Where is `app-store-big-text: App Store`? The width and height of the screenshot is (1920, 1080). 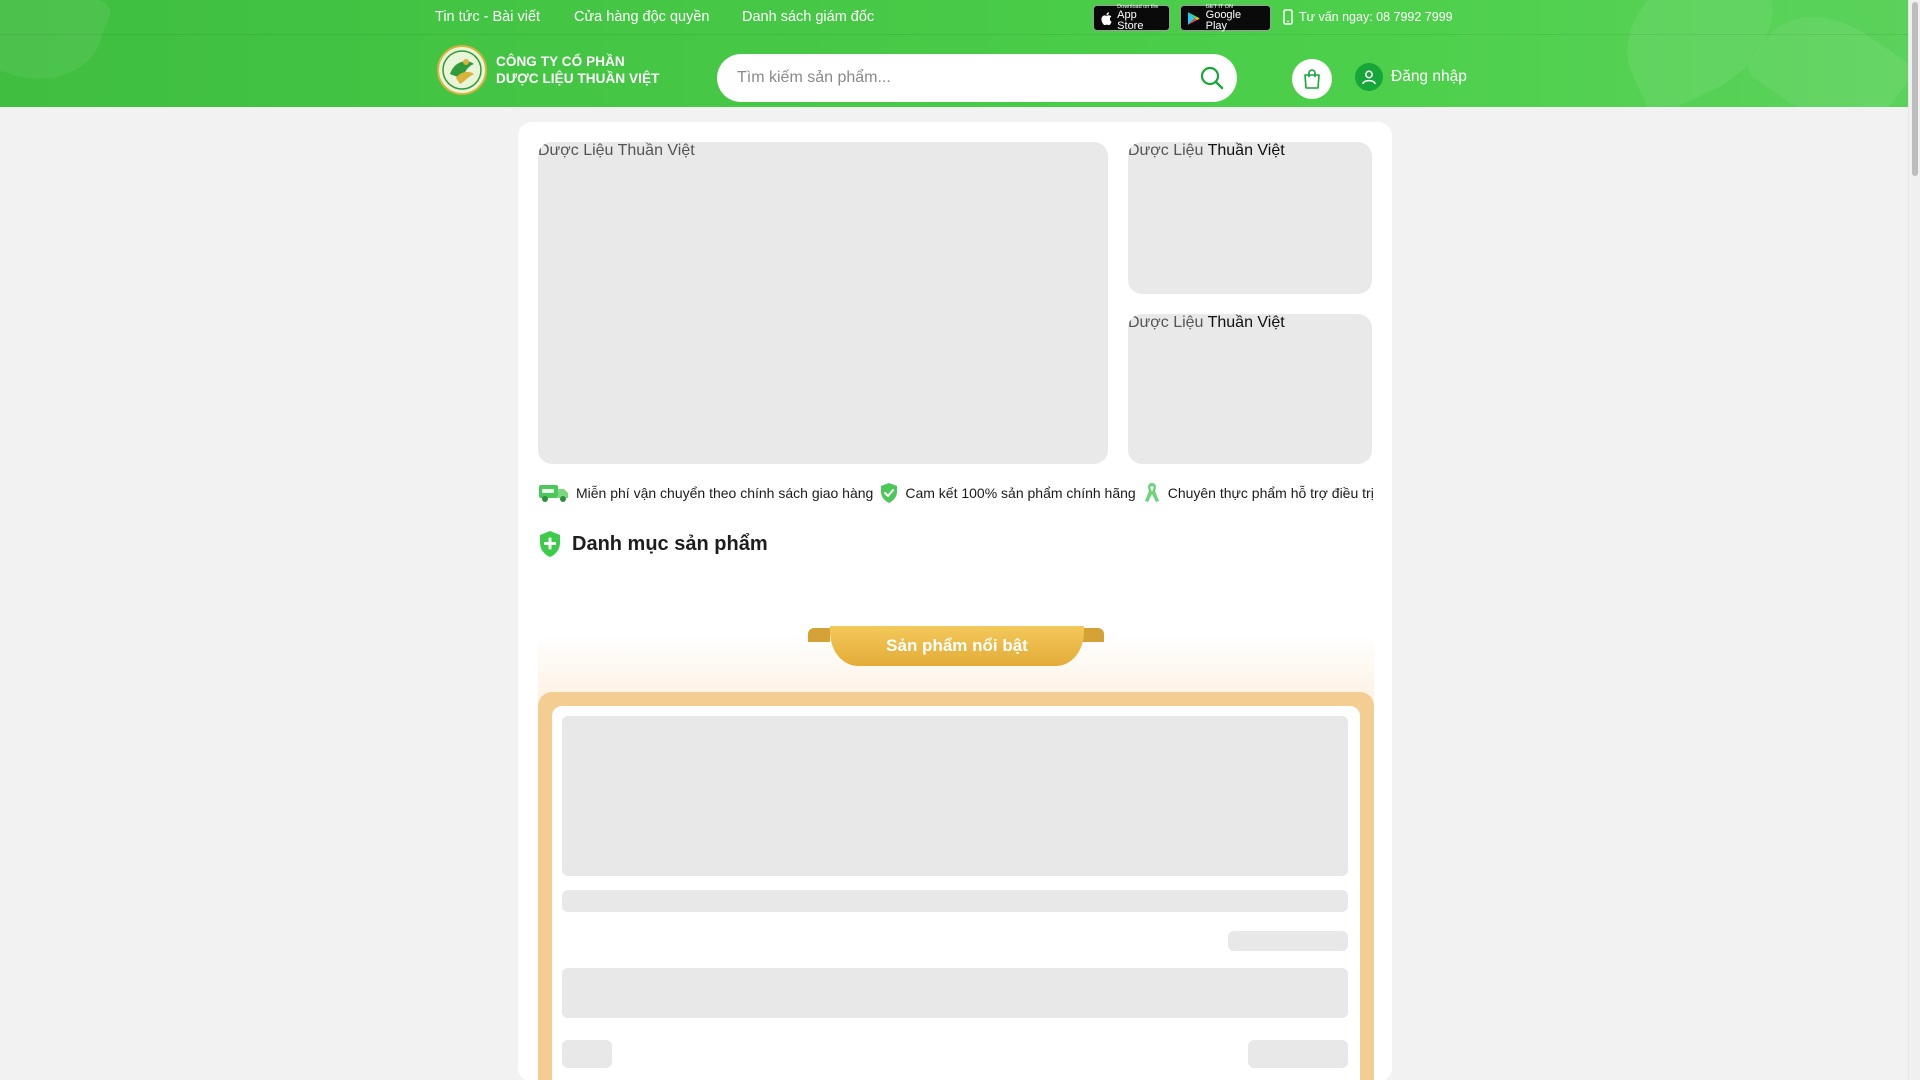
app-store-big-text: App Store is located at coordinates (1130, 20).